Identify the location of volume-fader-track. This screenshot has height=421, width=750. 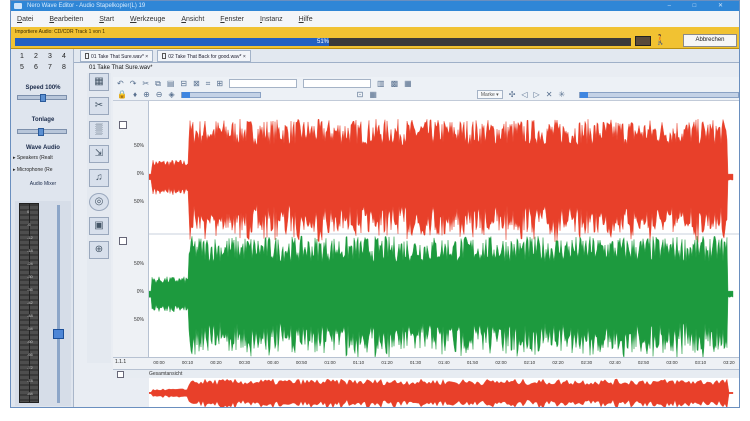
(58, 304).